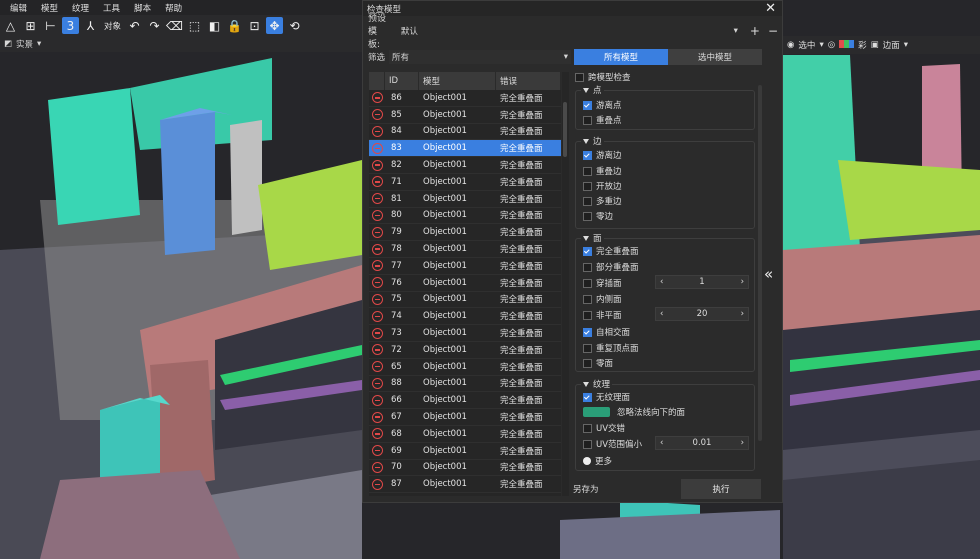  Describe the element at coordinates (611, 348) in the screenshot. I see `opt-duplicate-vertex-face: 重复顶点面` at that location.